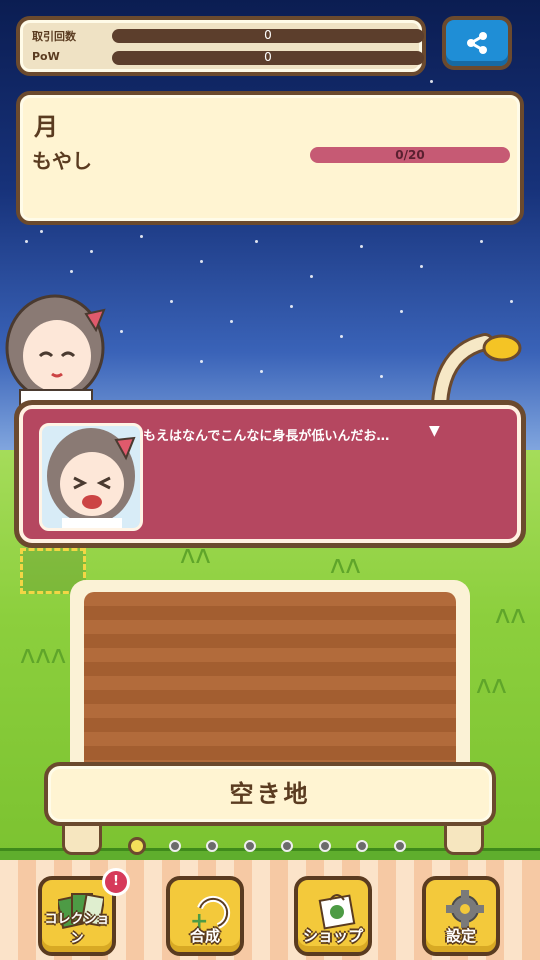 The height and width of the screenshot is (960, 540). Describe the element at coordinates (46, 127) in the screenshot. I see `moon-label: 月` at that location.